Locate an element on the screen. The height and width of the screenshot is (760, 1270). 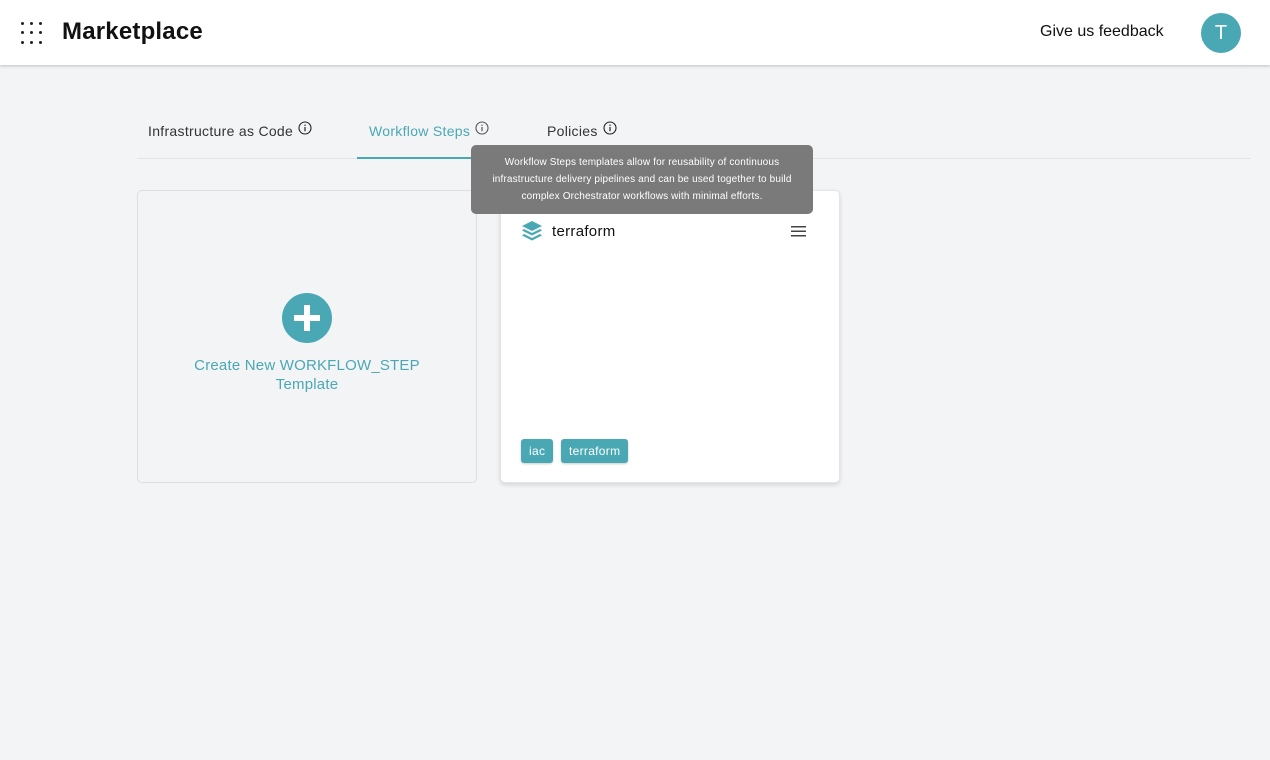
create-template-card: Create New WORKFLOW_STEP Template is located at coordinates (307, 336).